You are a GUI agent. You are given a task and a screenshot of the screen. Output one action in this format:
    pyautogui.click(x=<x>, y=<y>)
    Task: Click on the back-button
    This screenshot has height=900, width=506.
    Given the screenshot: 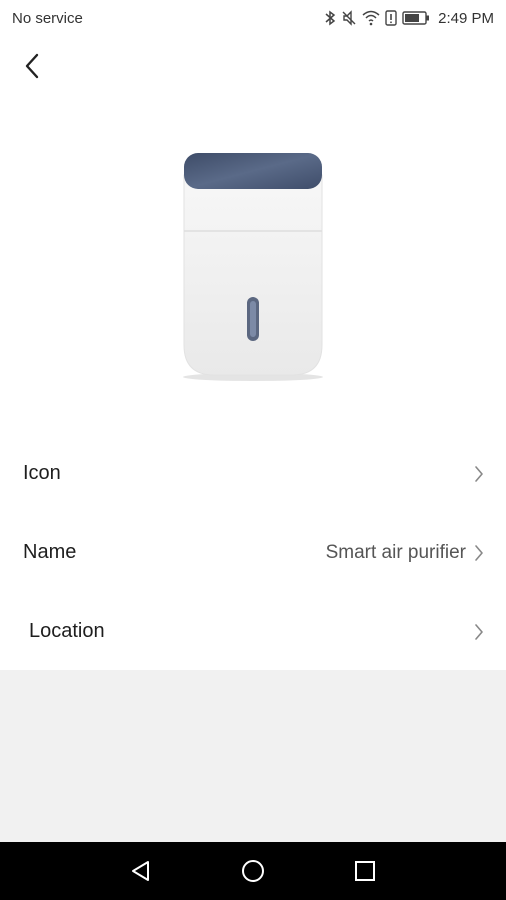 What is the action you would take?
    pyautogui.click(x=32, y=66)
    